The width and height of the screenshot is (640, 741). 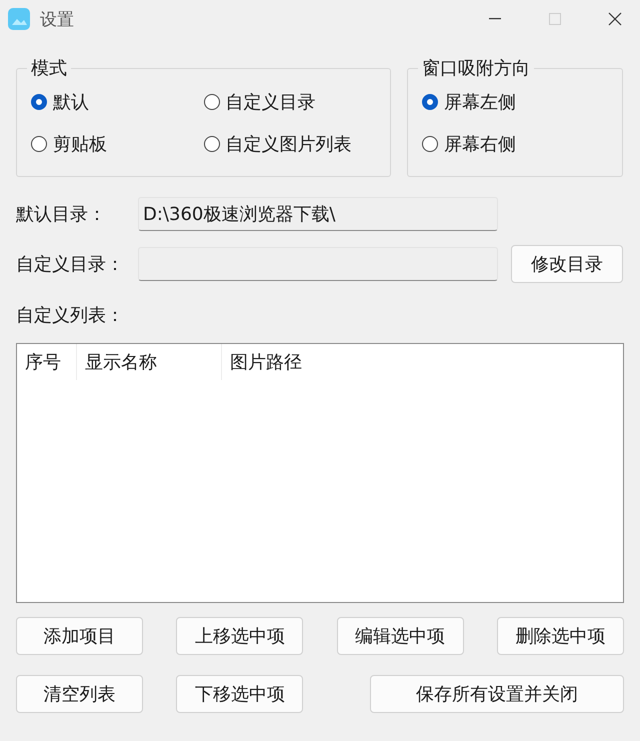 What do you see at coordinates (422, 362) in the screenshot?
I see `column-header: 图片路径` at bounding box center [422, 362].